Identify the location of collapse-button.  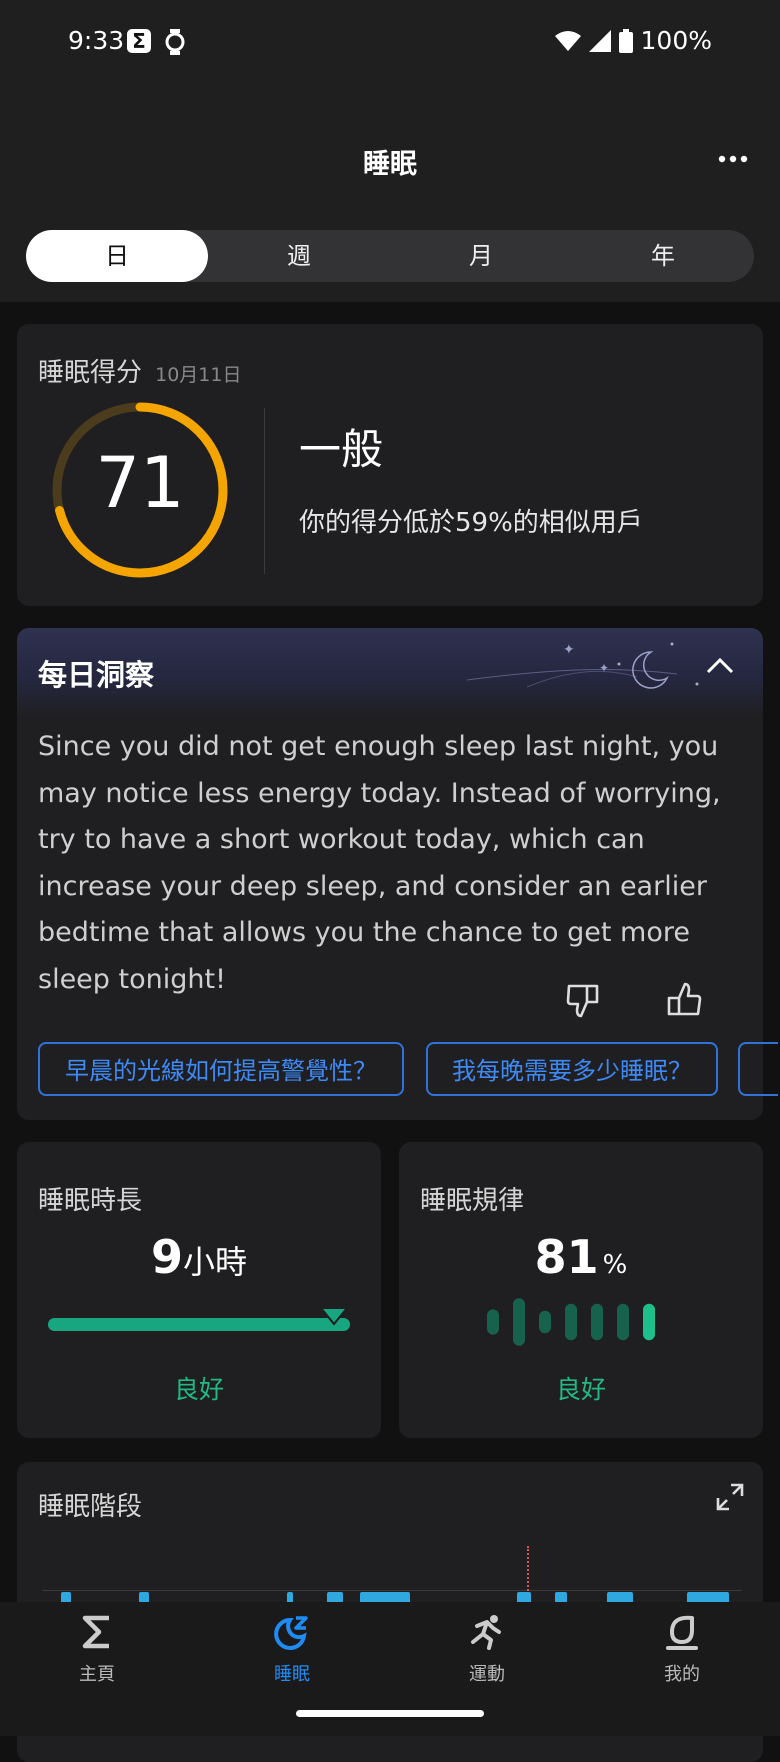
(720, 667).